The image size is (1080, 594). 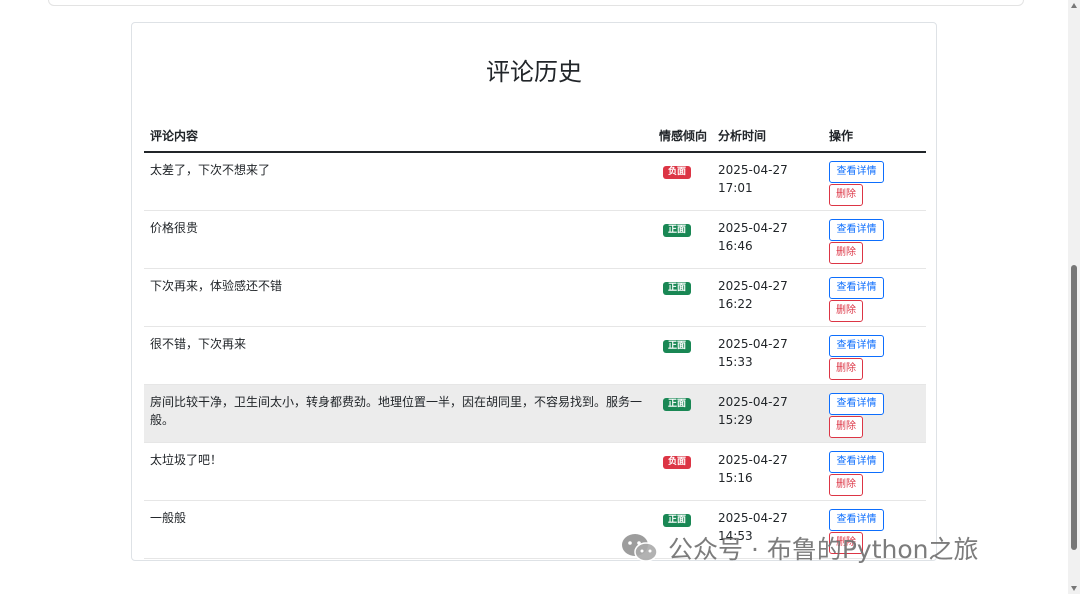 What do you see at coordinates (535, 240) in the screenshot?
I see `table-row: 价格很贵 正面 2025-04-27 16:46 查看详情 删除` at bounding box center [535, 240].